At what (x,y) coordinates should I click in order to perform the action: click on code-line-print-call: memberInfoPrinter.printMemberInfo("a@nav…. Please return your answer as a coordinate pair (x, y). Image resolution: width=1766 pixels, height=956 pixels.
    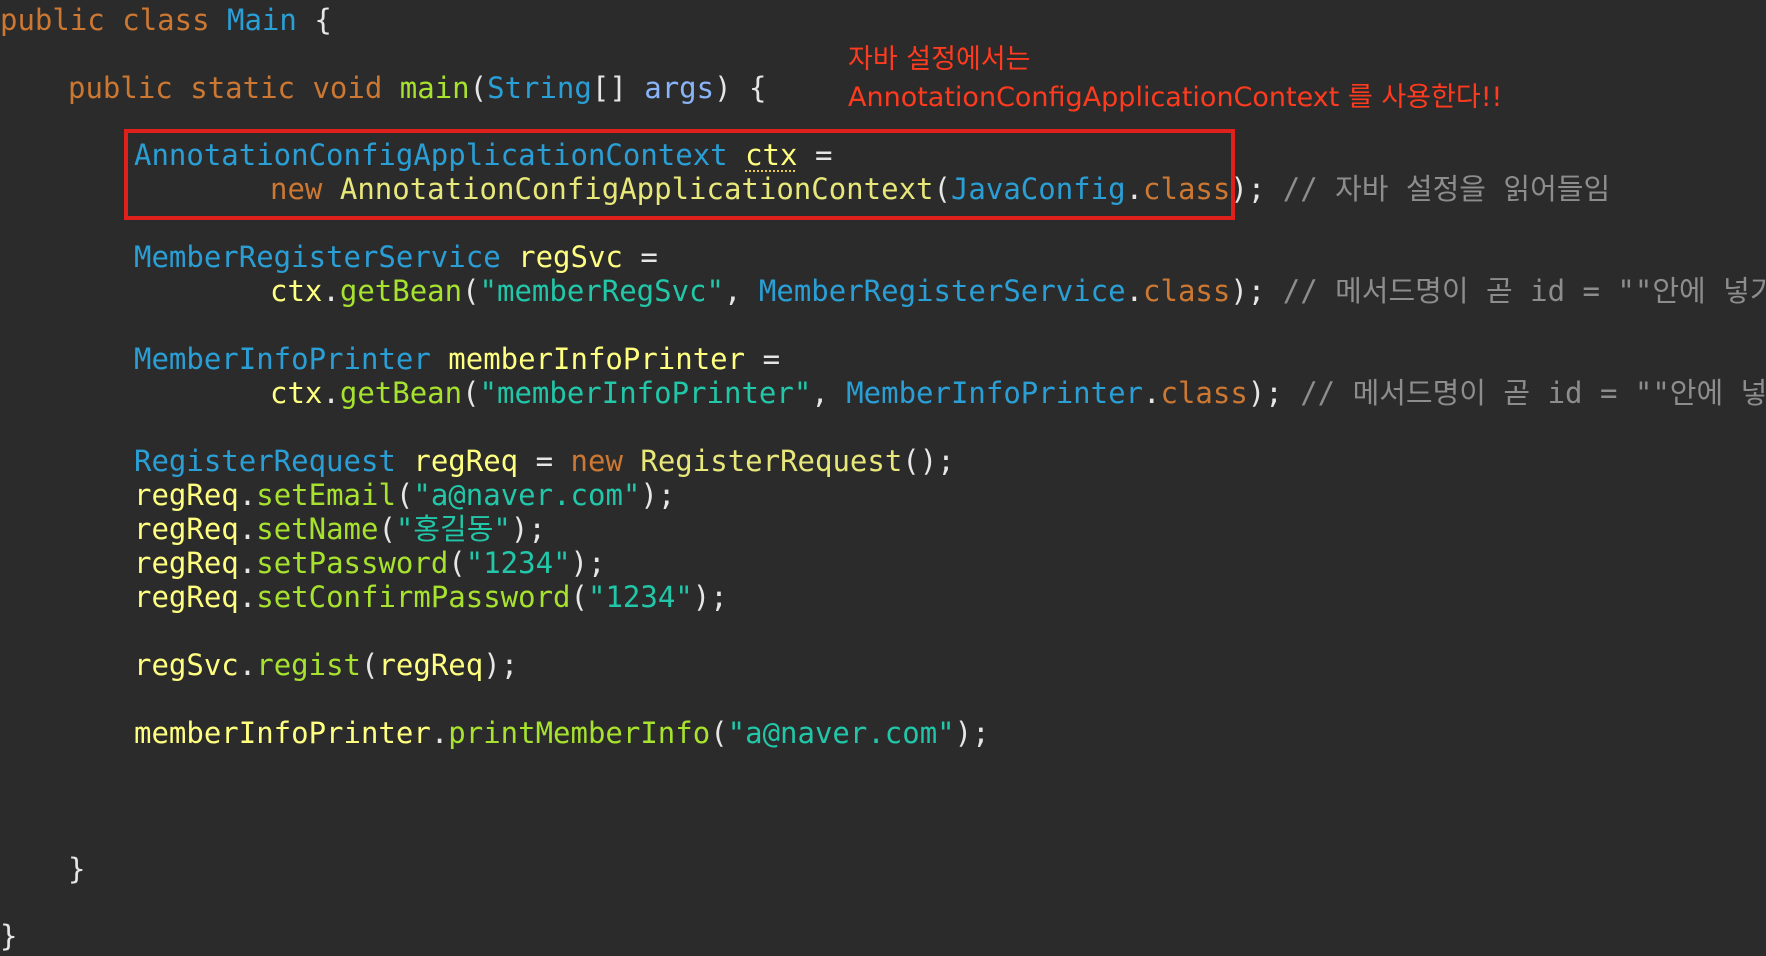
    Looking at the image, I should click on (562, 733).